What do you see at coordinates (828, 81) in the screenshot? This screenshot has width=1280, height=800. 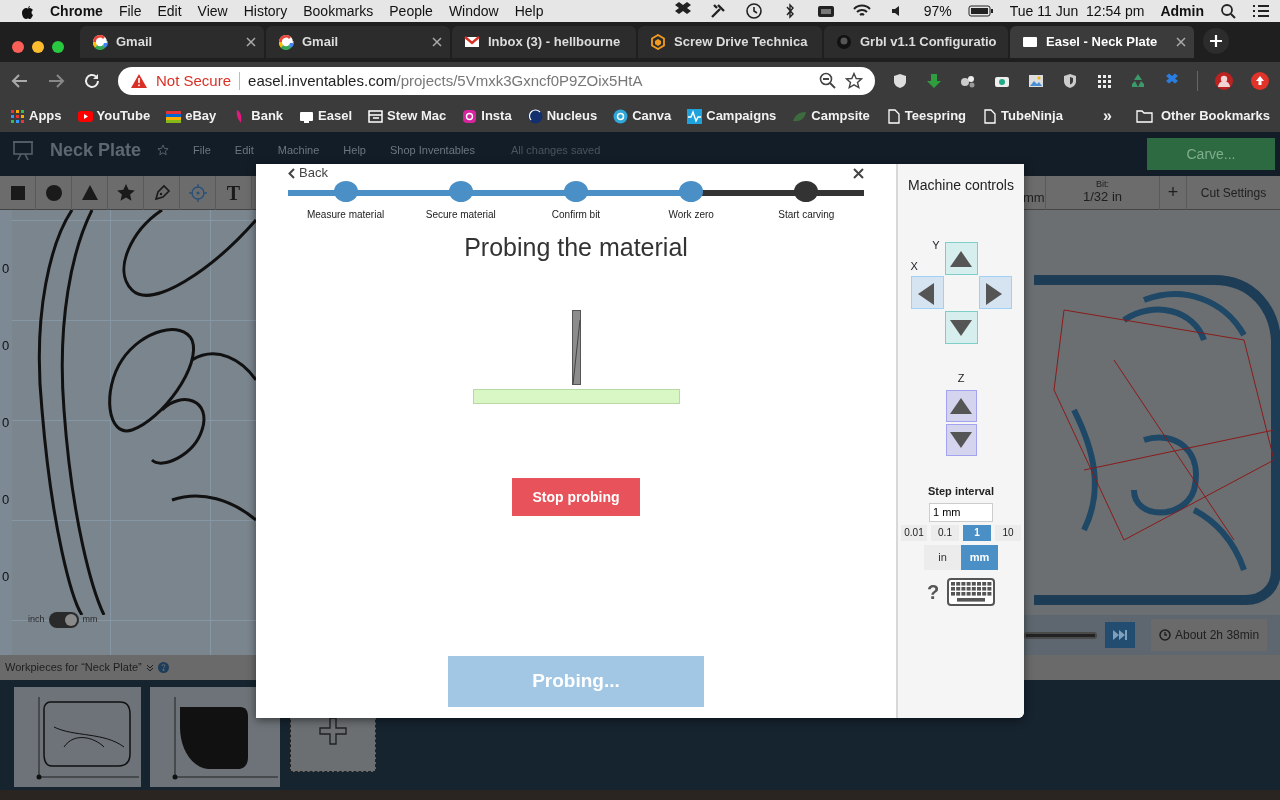 I see `zoom-out-icon` at bounding box center [828, 81].